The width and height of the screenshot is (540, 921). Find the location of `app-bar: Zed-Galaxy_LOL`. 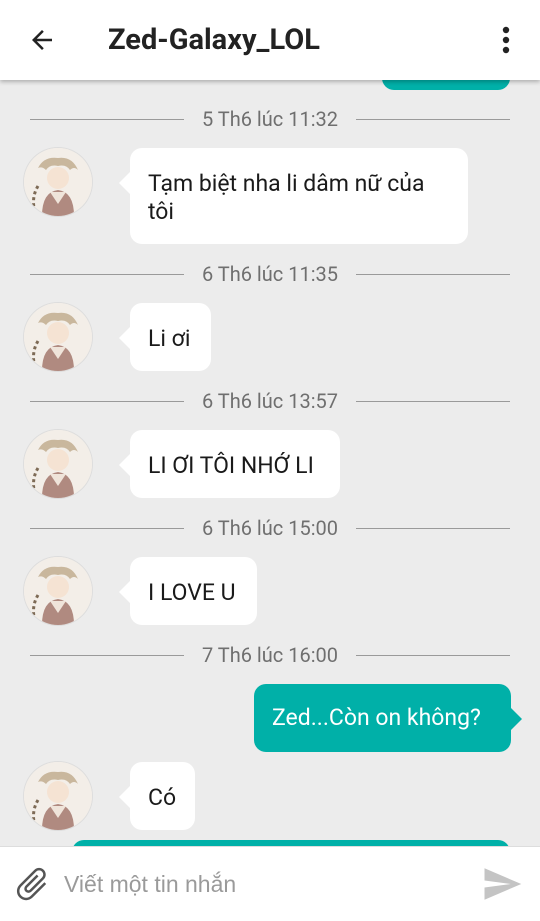

app-bar: Zed-Galaxy_LOL is located at coordinates (270, 40).